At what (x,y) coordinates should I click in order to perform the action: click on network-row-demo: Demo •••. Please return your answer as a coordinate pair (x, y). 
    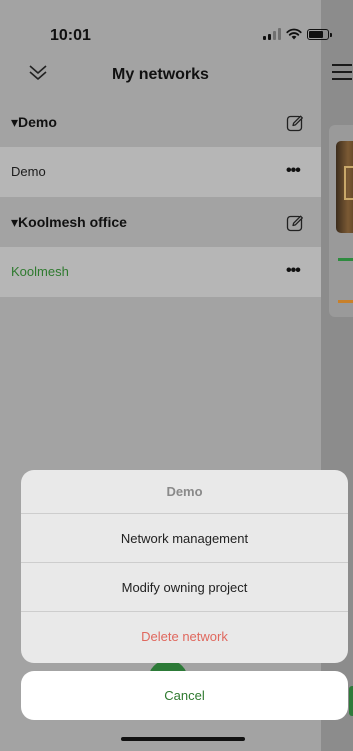
    Looking at the image, I should click on (160, 172).